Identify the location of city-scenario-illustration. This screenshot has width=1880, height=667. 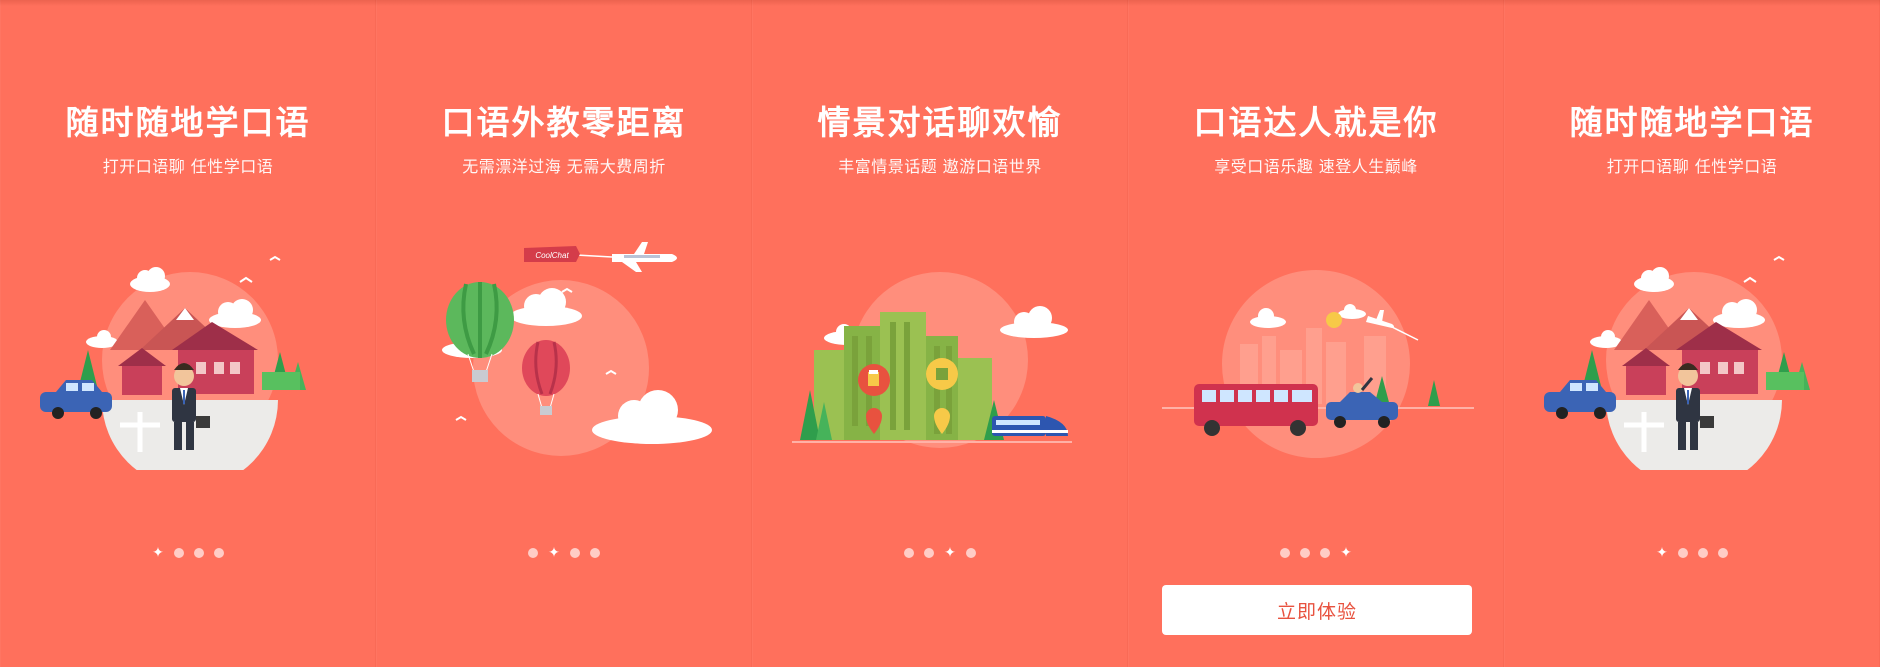
(932, 360).